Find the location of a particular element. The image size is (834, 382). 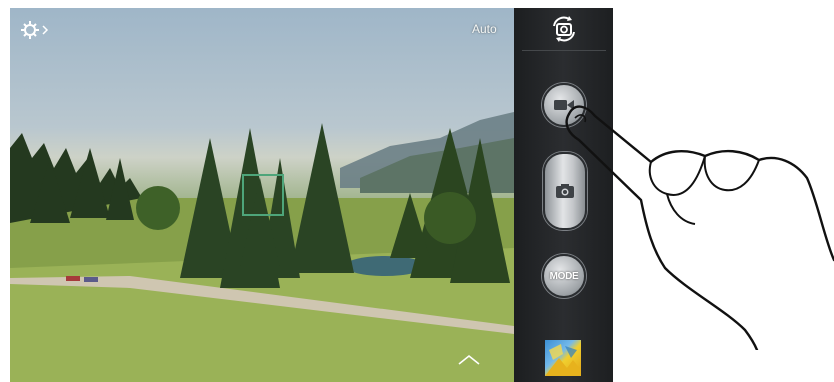

video-camera-icon is located at coordinates (564, 105).